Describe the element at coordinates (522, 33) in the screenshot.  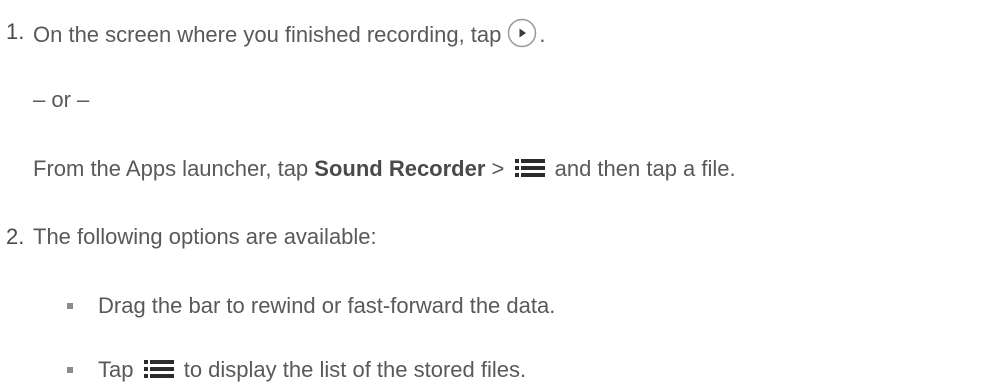
I see `play-icon` at that location.